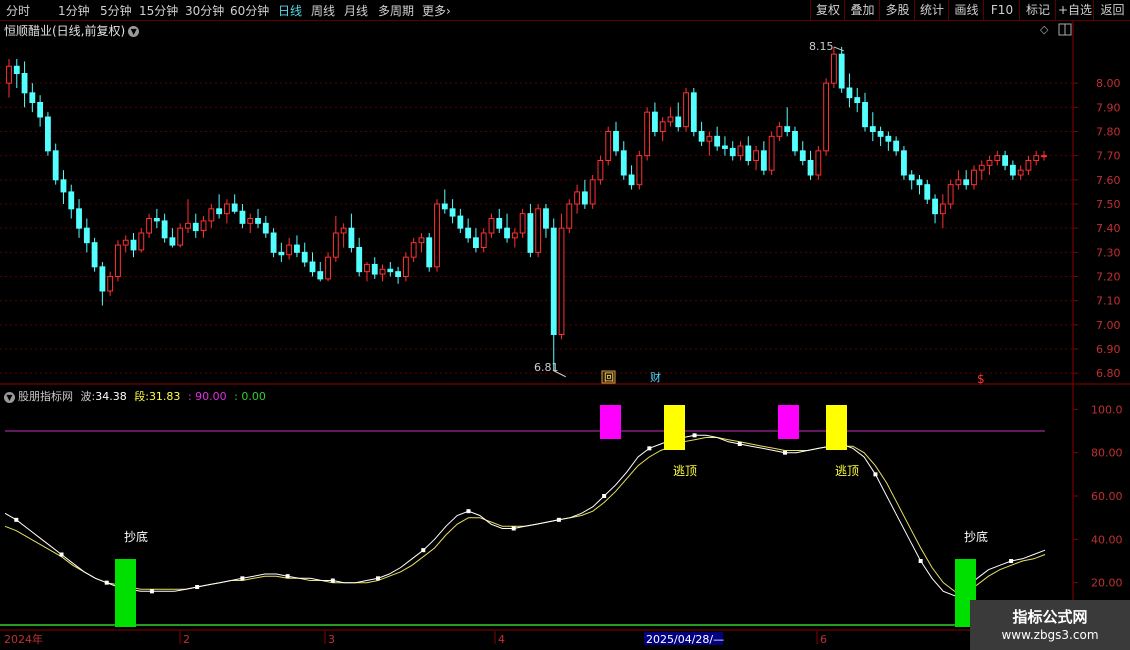  What do you see at coordinates (331, 639) in the screenshot?
I see `date-label-3: 3` at bounding box center [331, 639].